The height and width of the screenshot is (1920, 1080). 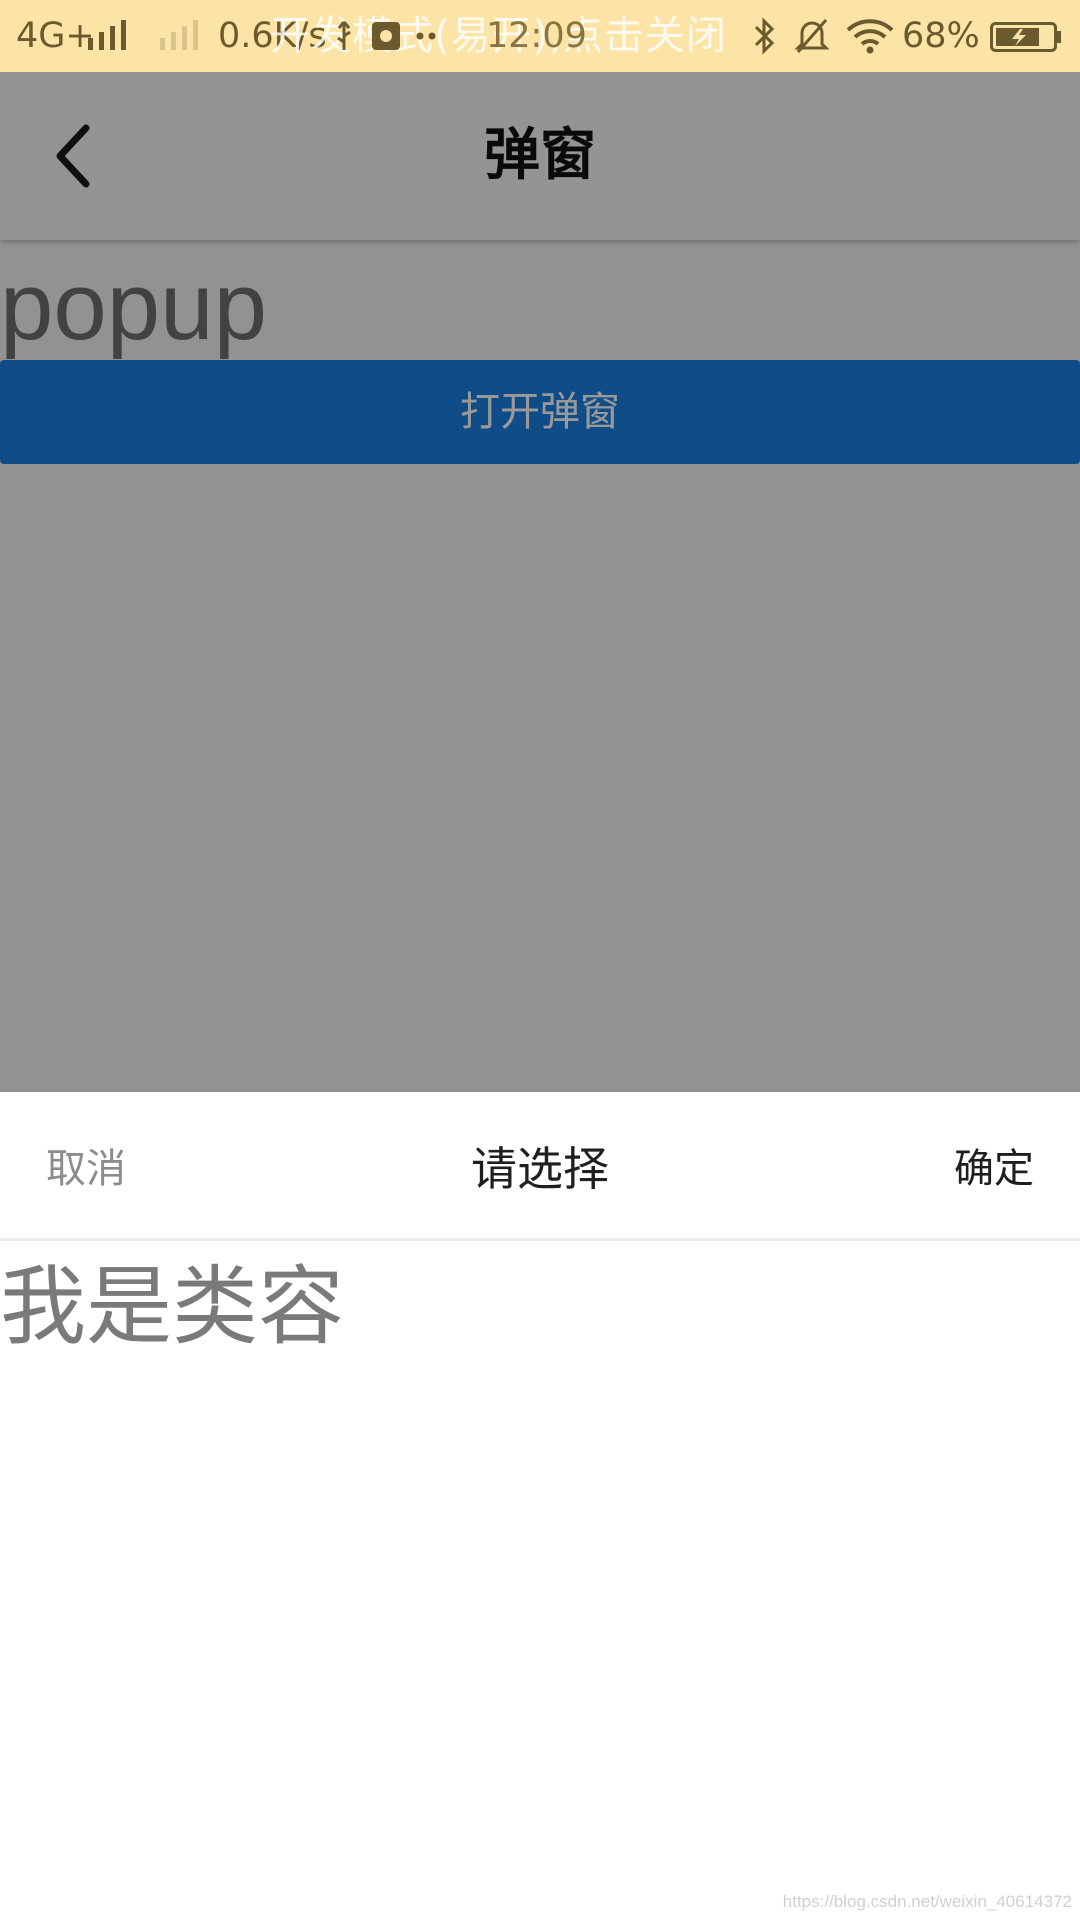 I want to click on network-type: 4G+, so click(x=55, y=36).